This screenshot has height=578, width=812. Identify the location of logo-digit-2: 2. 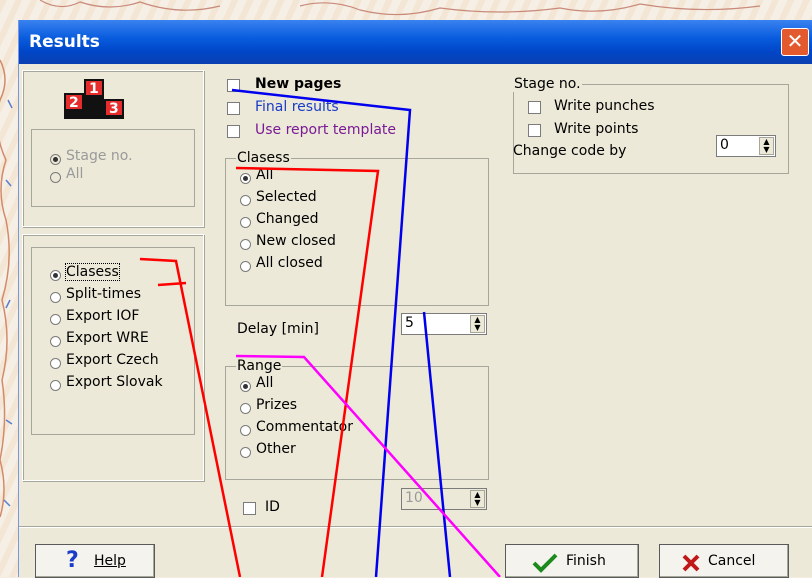
(74, 103).